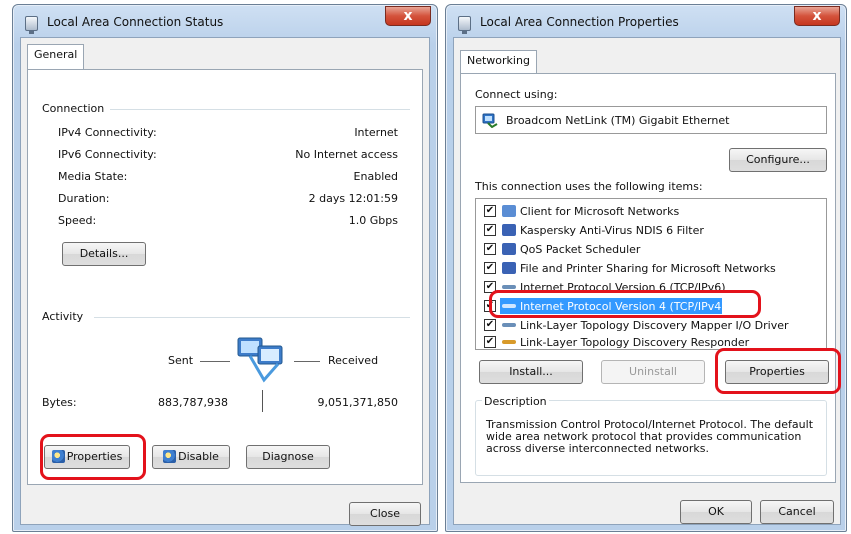 Image resolution: width=851 pixels, height=534 pixels. I want to click on ipv4-label: IPv4 Connectivity:, so click(107, 132).